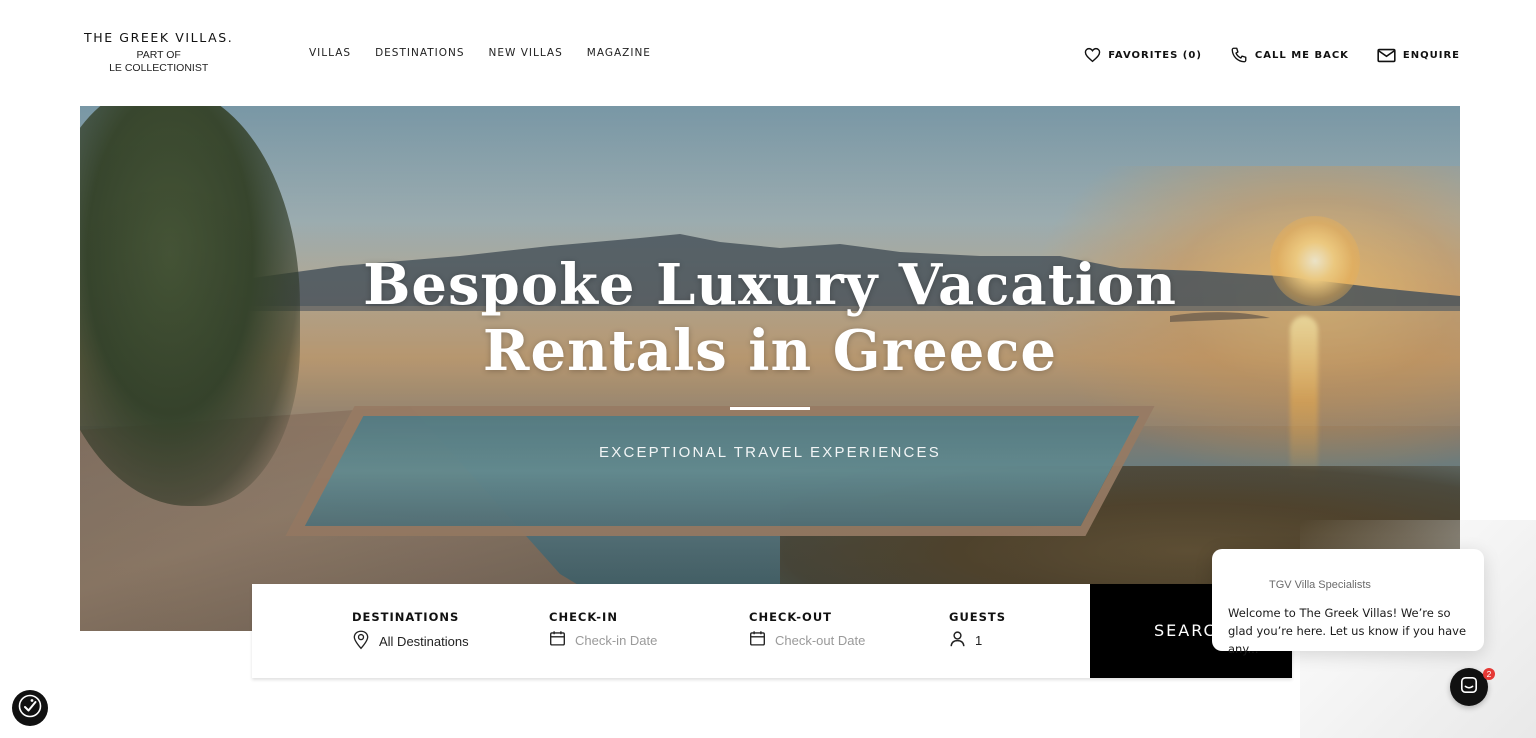 The height and width of the screenshot is (738, 1536). I want to click on checkout-label: CHECK-OUT, so click(791, 617).